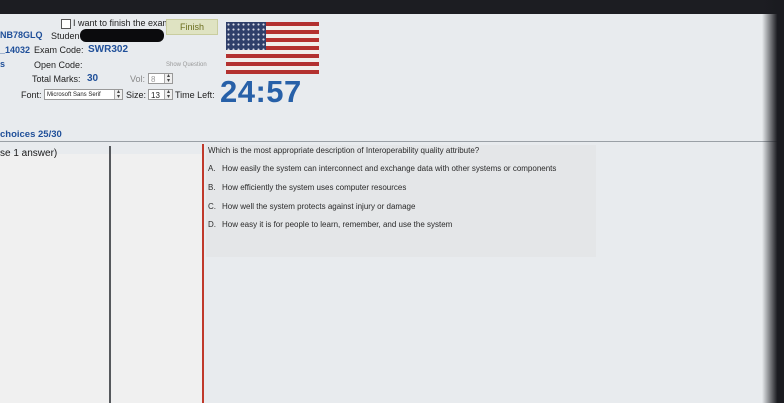 The height and width of the screenshot is (403, 784). Describe the element at coordinates (195, 95) in the screenshot. I see `time-left-label: Time Left:` at that location.